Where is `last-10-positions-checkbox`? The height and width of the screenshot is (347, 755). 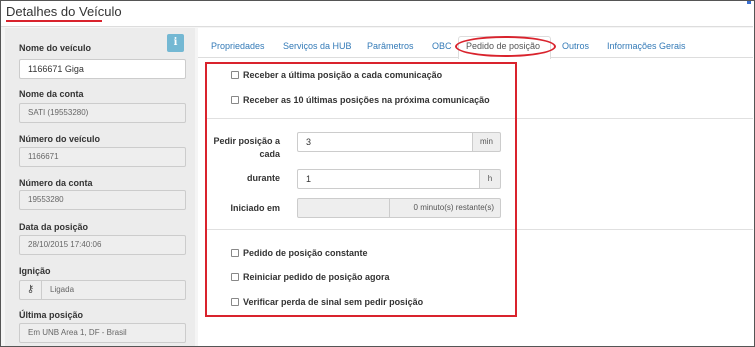
last-10-positions-checkbox is located at coordinates (235, 100).